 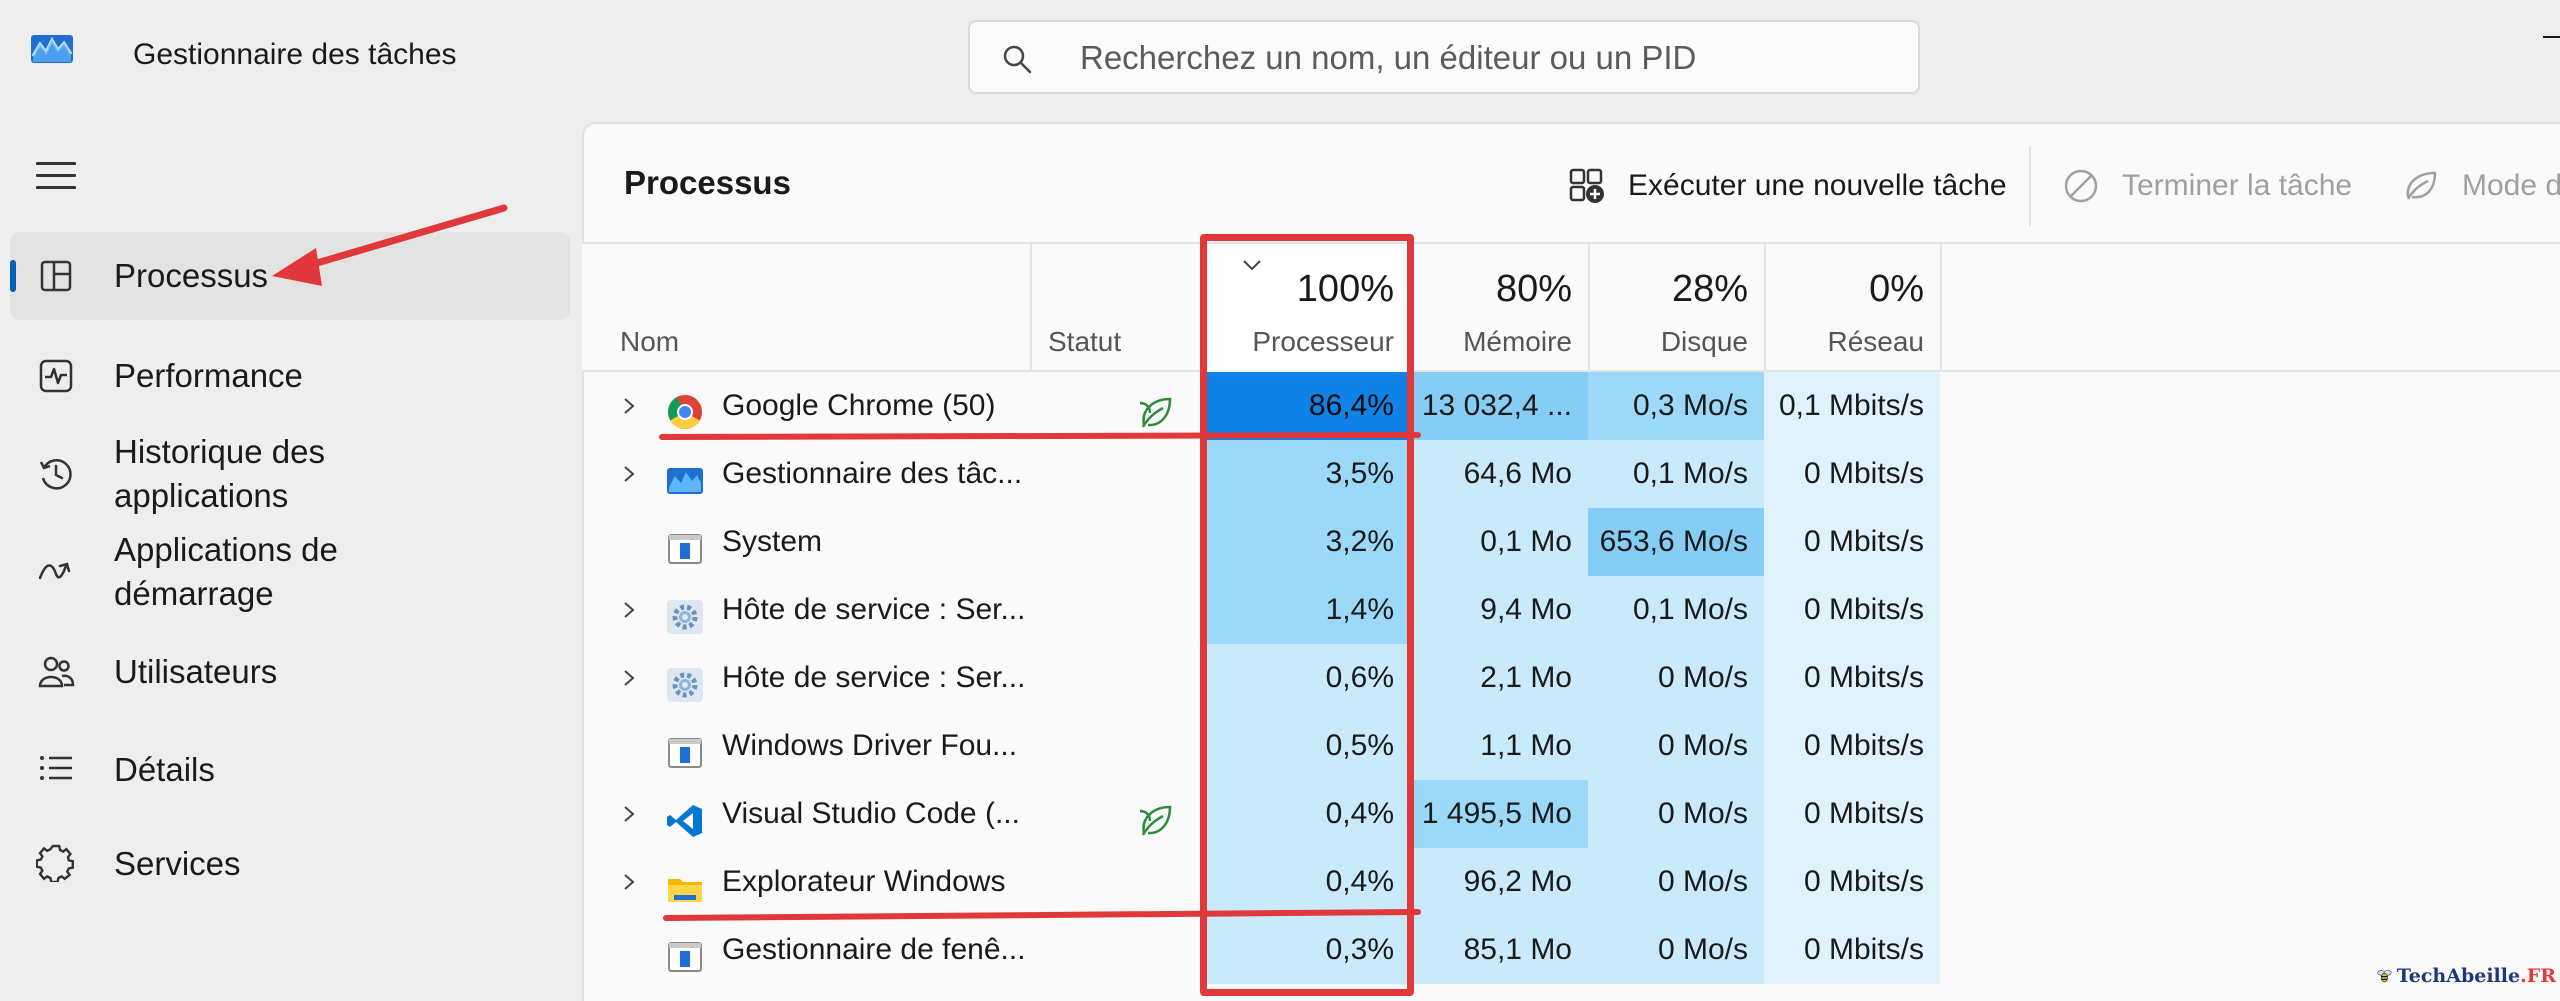 I want to click on efficiency-mode-button: Mode d, so click(x=2481, y=186).